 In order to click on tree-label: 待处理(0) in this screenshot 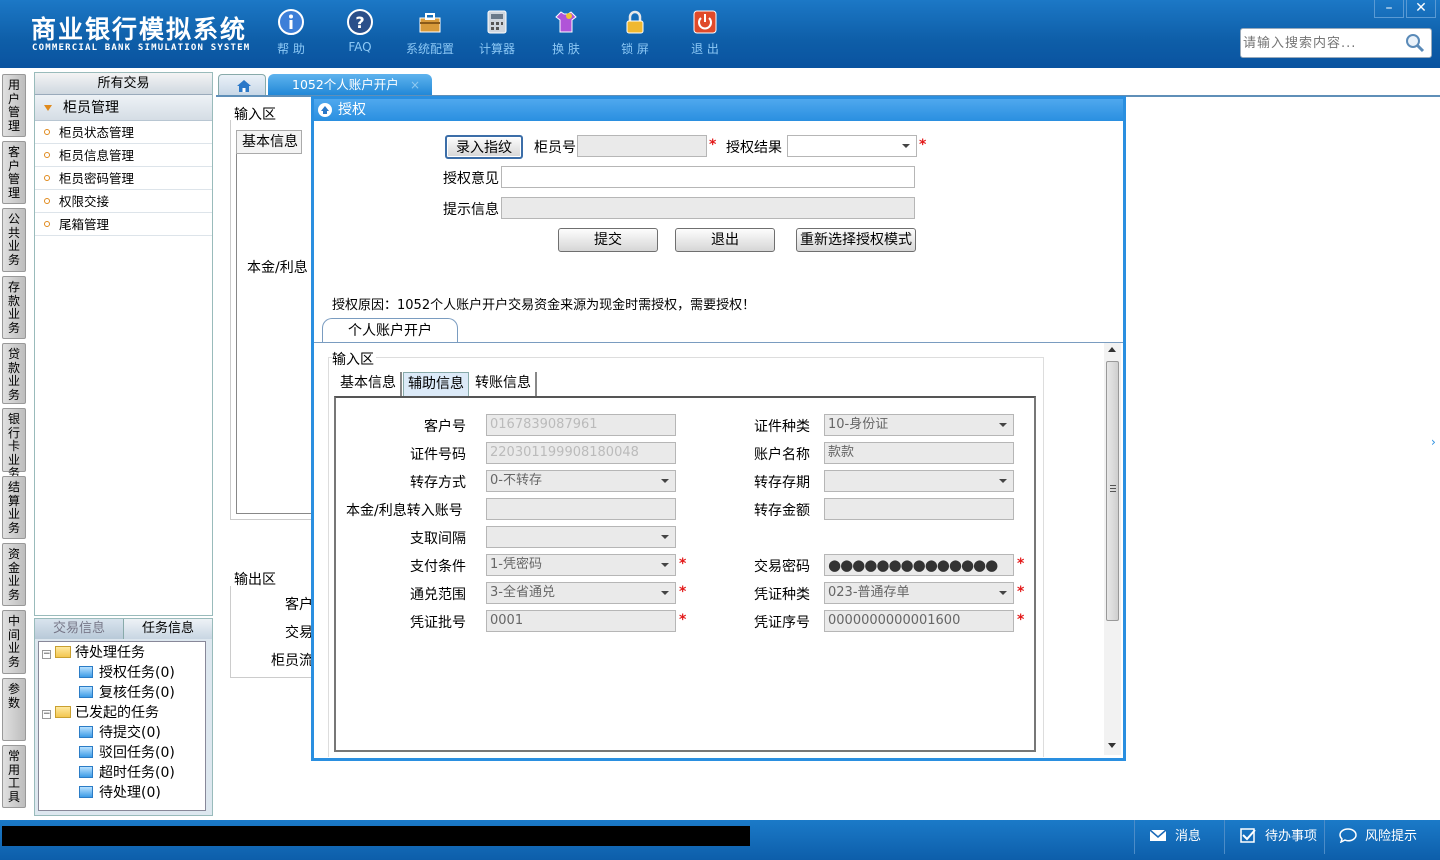, I will do `click(130, 793)`.